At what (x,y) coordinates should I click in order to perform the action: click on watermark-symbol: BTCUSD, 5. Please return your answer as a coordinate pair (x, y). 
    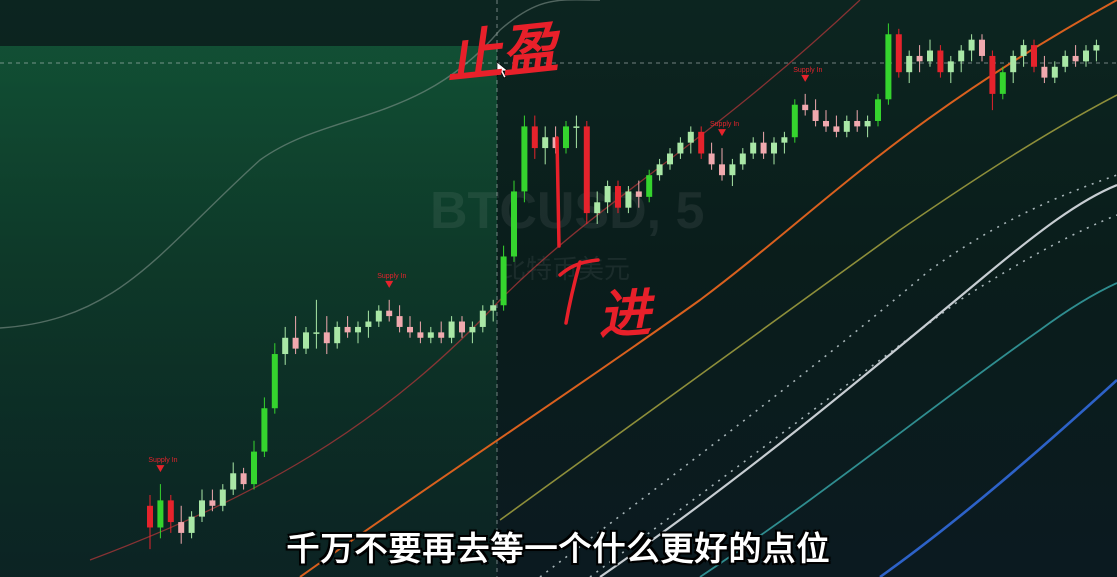
    Looking at the image, I should click on (567, 211).